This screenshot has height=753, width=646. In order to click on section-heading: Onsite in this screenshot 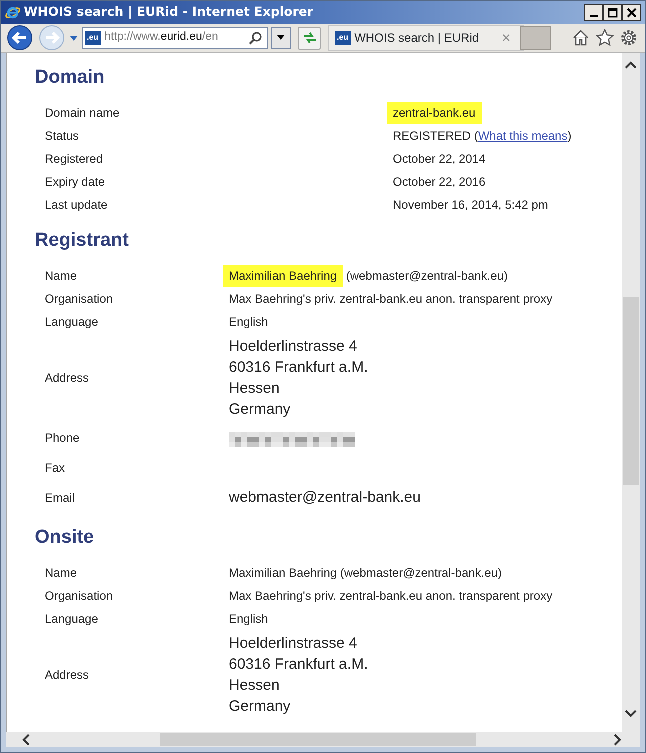, I will do `click(65, 538)`.